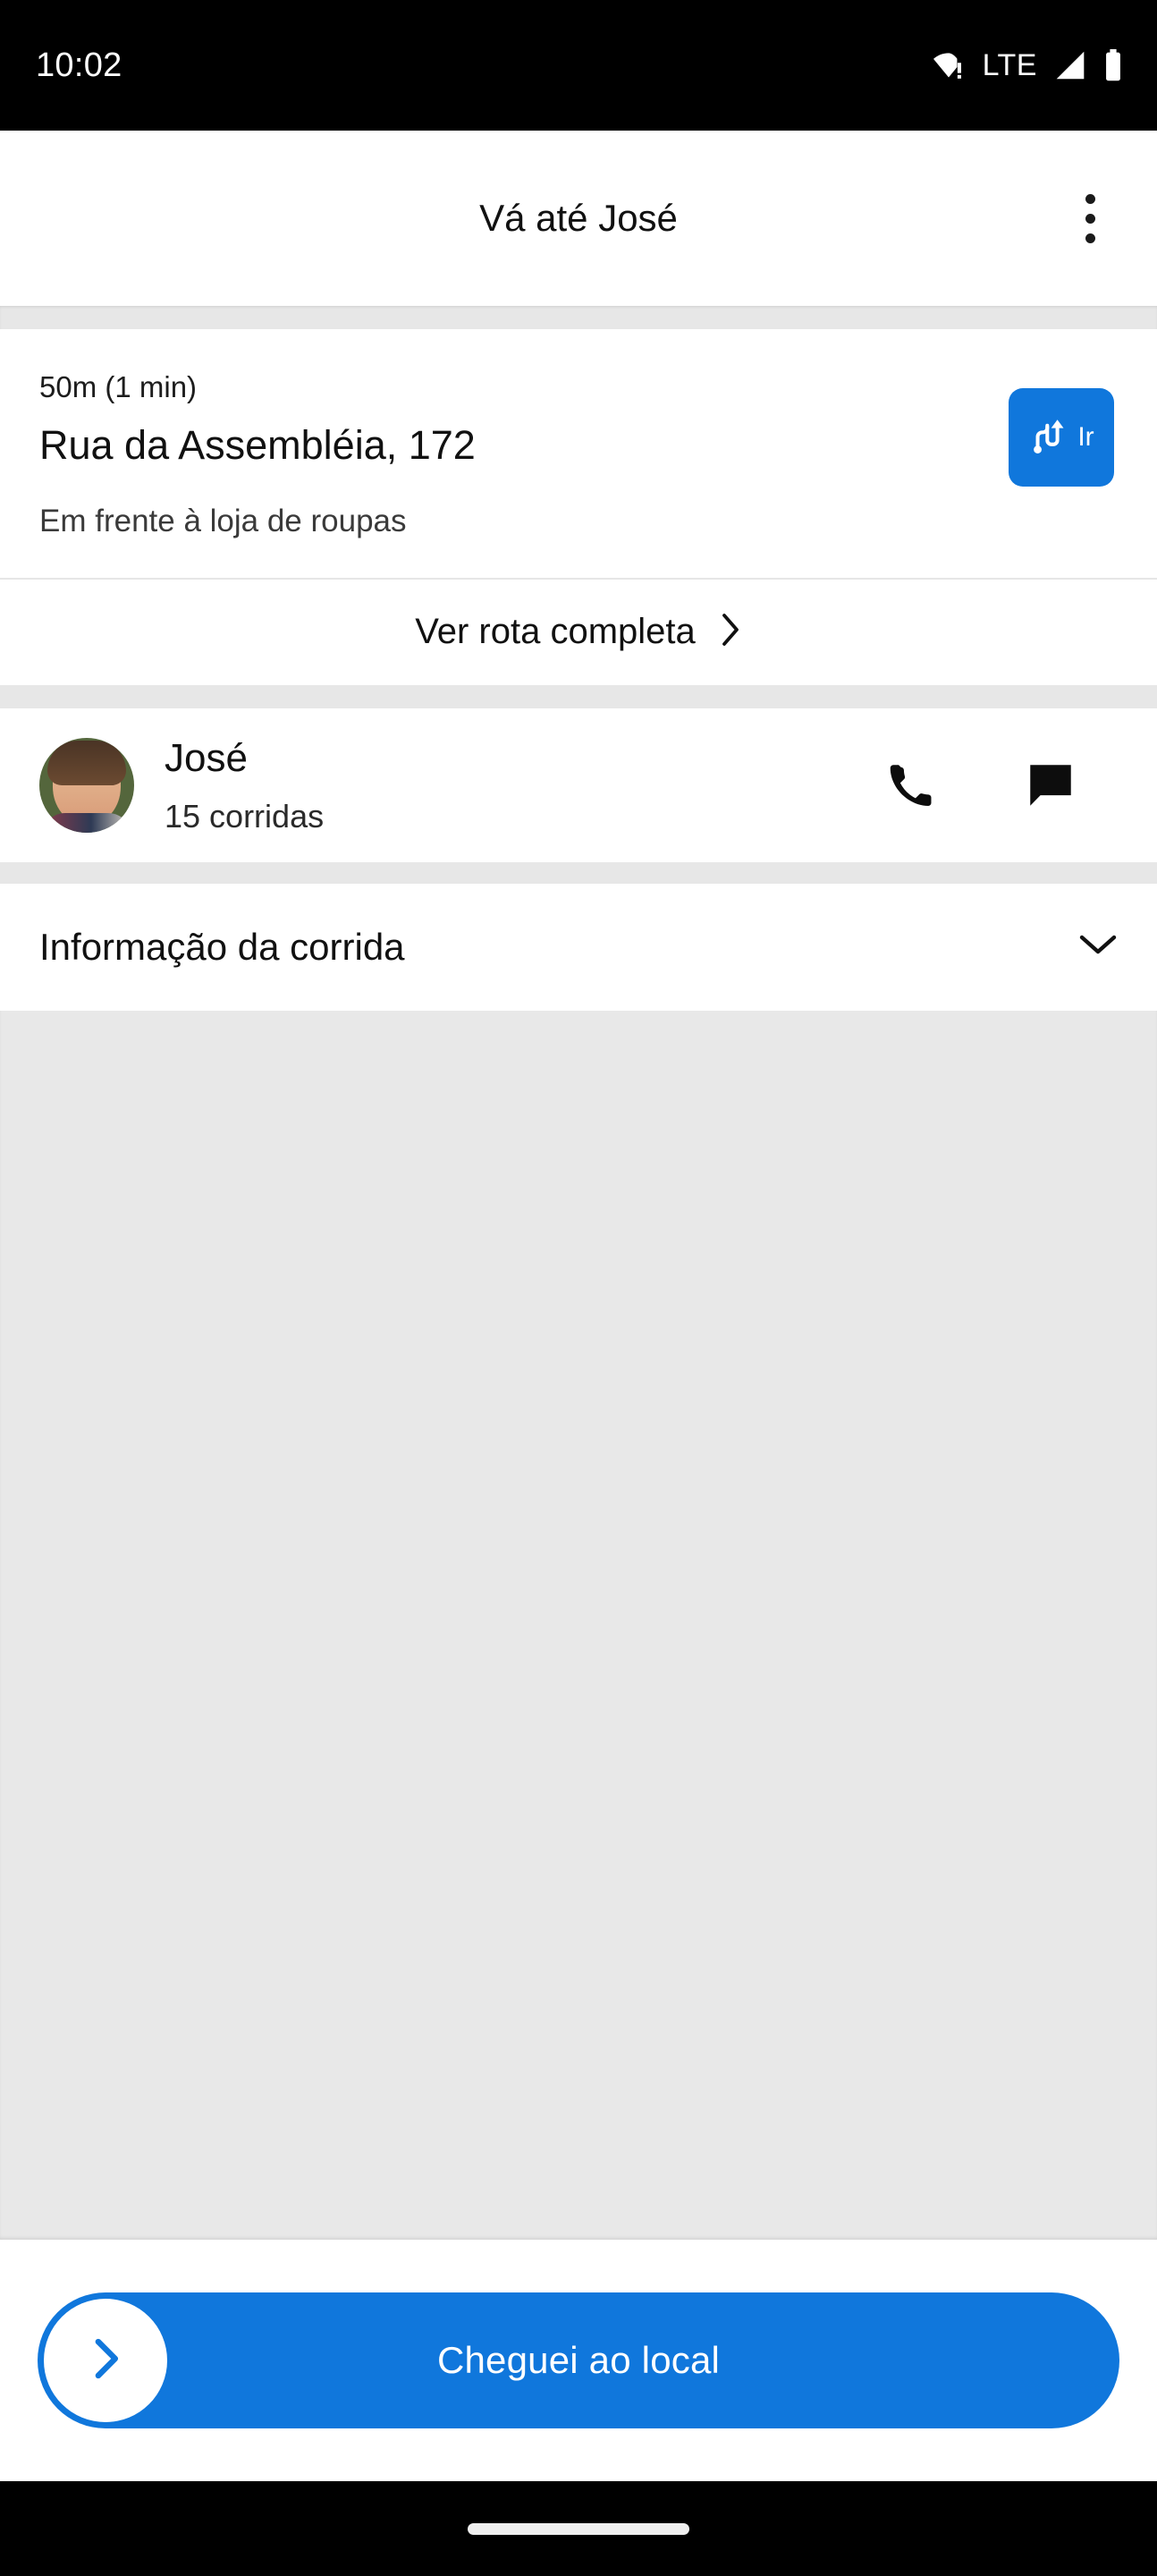 This screenshot has width=1157, height=2576. Describe the element at coordinates (1009, 64) in the screenshot. I see `lte-label: LTE` at that location.